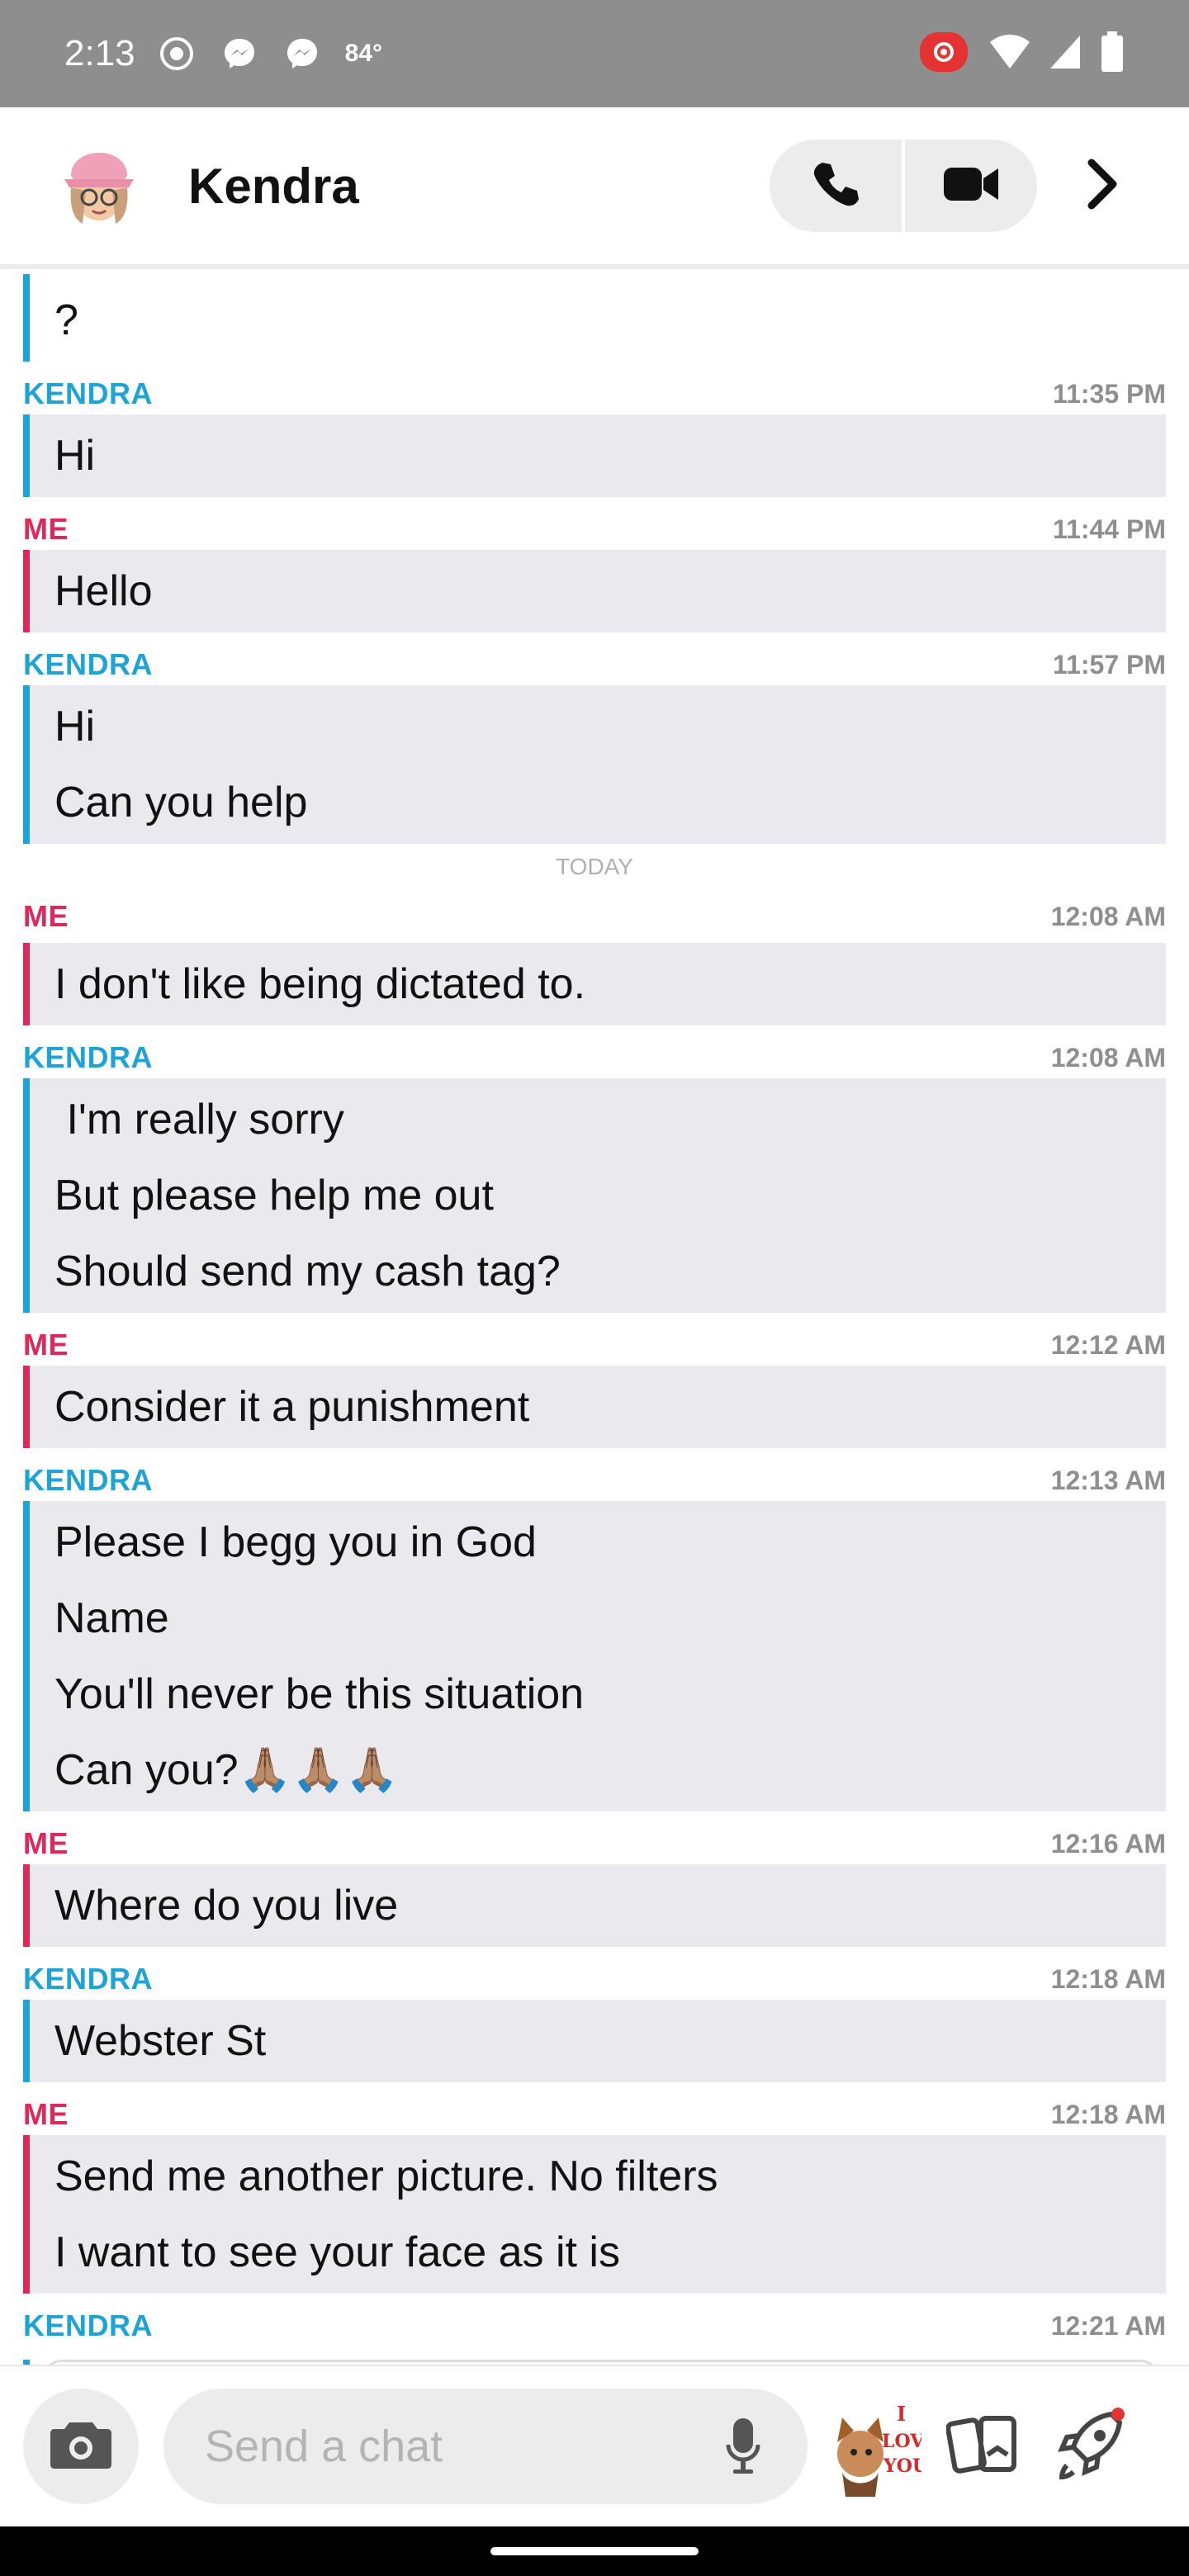  Describe the element at coordinates (1109, 664) in the screenshot. I see `timestamp: 11:57 PM` at that location.